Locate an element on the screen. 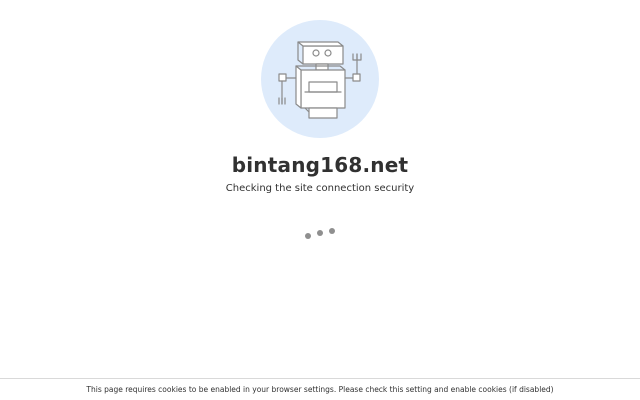  robot-icon is located at coordinates (320, 80).